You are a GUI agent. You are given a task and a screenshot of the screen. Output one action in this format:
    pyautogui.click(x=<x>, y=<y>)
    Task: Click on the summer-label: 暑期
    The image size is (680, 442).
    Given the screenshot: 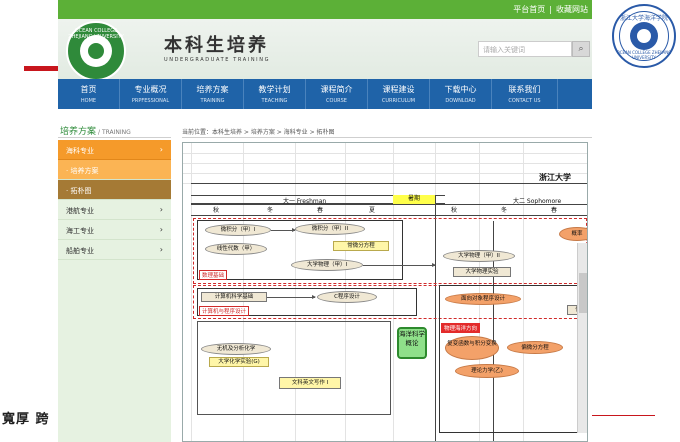 What is the action you would take?
    pyautogui.click(x=414, y=199)
    